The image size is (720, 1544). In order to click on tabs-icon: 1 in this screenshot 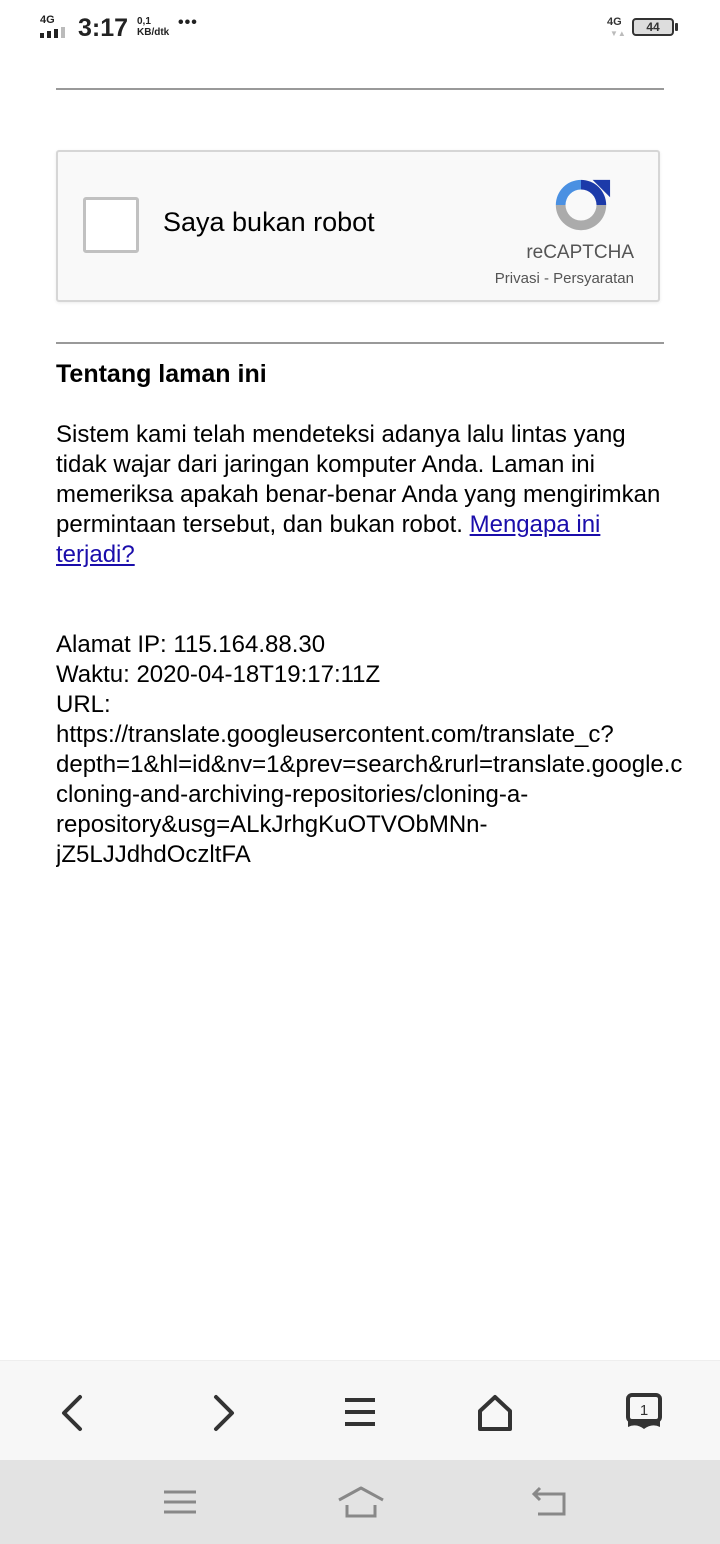, I will do `click(644, 1413)`.